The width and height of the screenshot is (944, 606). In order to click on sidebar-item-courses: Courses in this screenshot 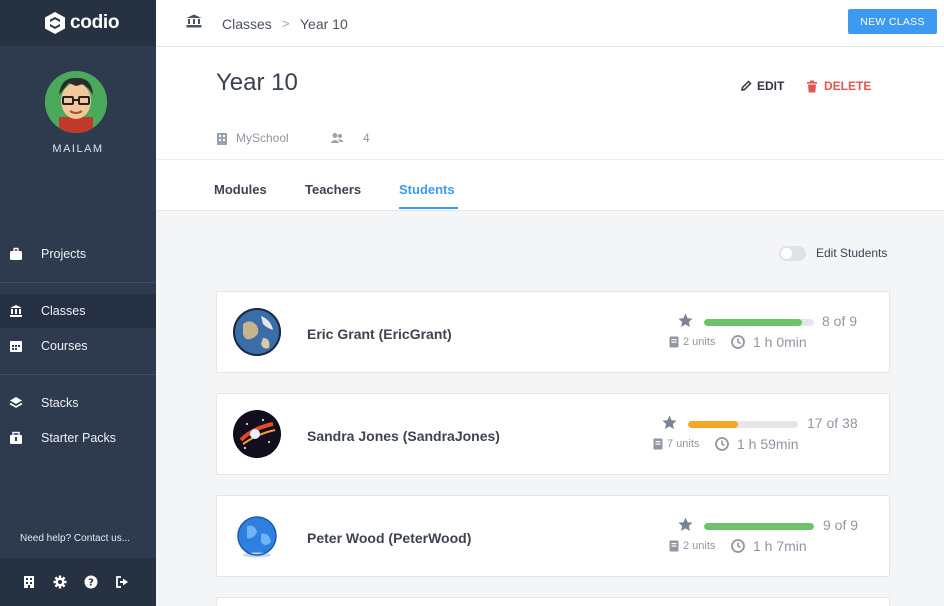, I will do `click(78, 346)`.